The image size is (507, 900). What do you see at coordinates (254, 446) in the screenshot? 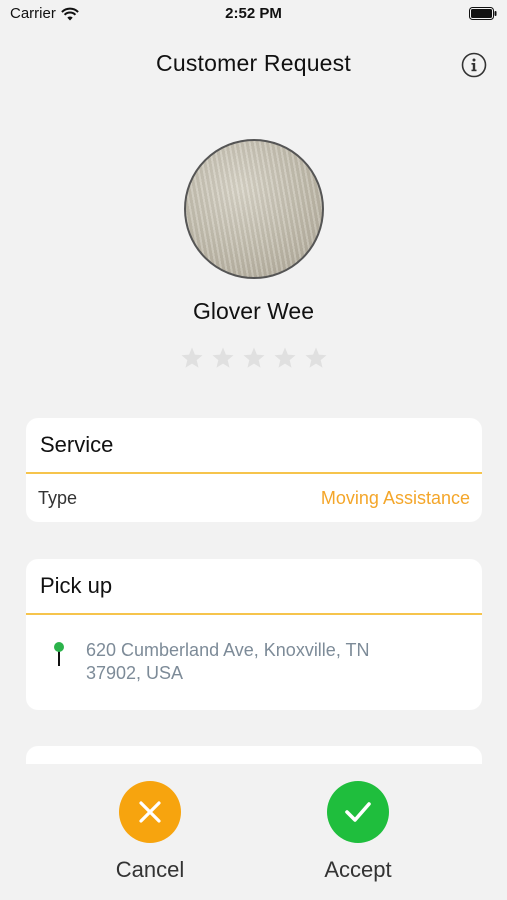
I see `service-card-title: Service` at bounding box center [254, 446].